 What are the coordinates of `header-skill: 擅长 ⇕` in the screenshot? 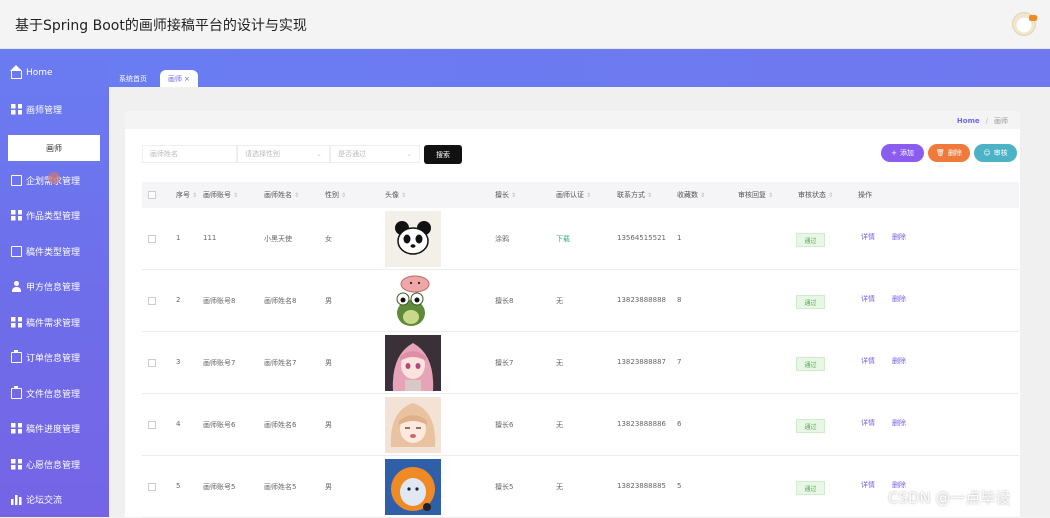 It's located at (505, 195).